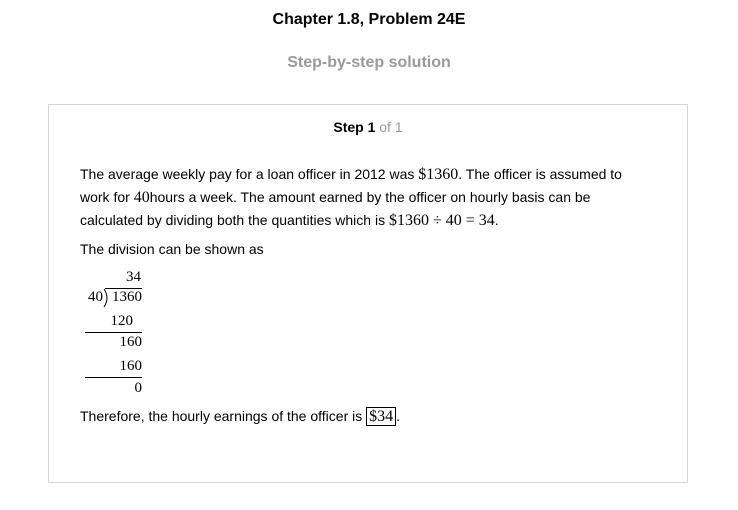 The width and height of the screenshot is (738, 510). What do you see at coordinates (133, 277) in the screenshot?
I see `quotient: 34` at bounding box center [133, 277].